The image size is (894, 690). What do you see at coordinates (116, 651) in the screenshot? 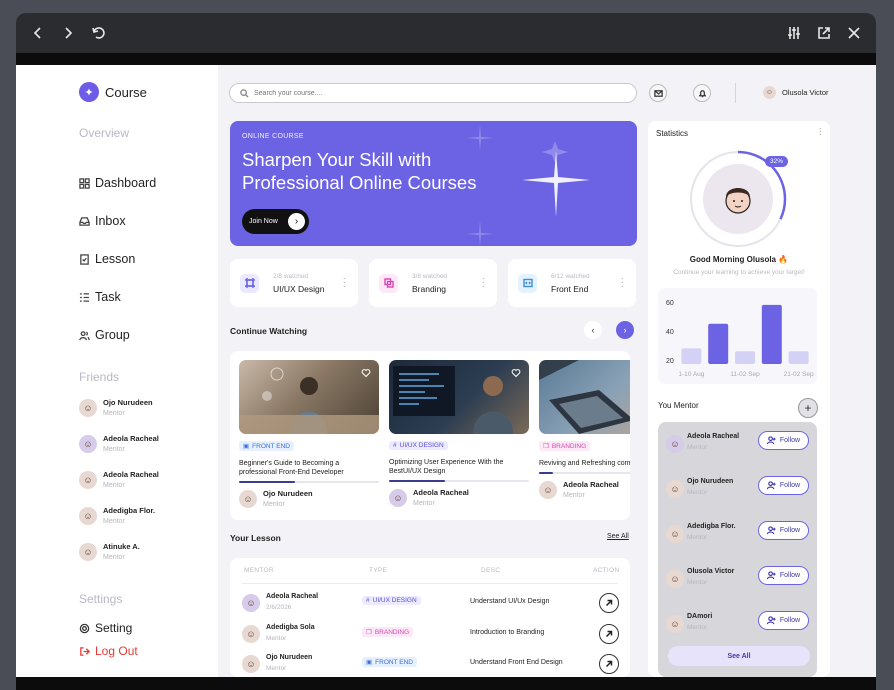
I see `logout-label: Log Out` at bounding box center [116, 651].